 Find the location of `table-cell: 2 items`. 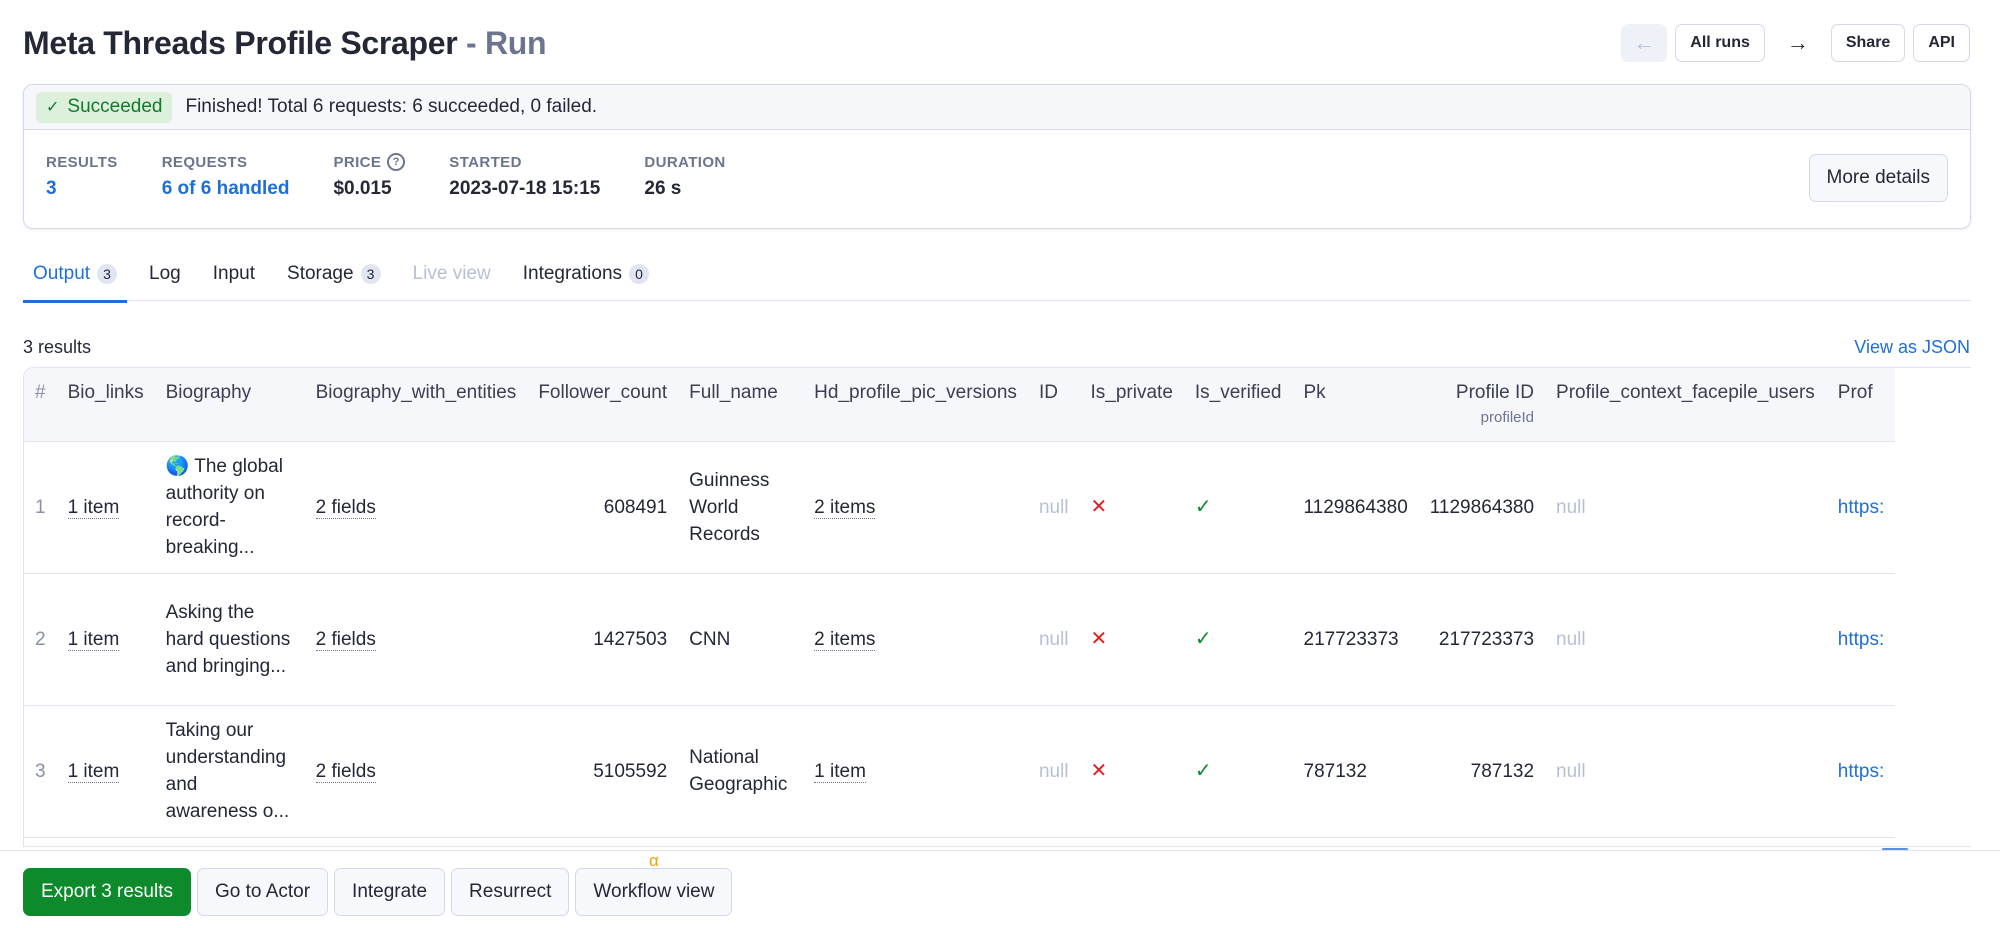

table-cell: 2 items is located at coordinates (915, 639).